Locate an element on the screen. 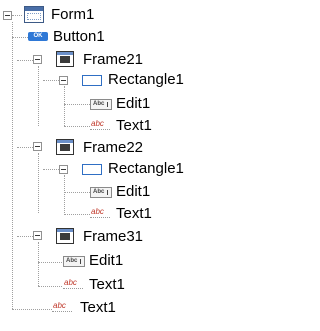 This screenshot has width=320, height=331. node-label: Frame22 is located at coordinates (113, 147).